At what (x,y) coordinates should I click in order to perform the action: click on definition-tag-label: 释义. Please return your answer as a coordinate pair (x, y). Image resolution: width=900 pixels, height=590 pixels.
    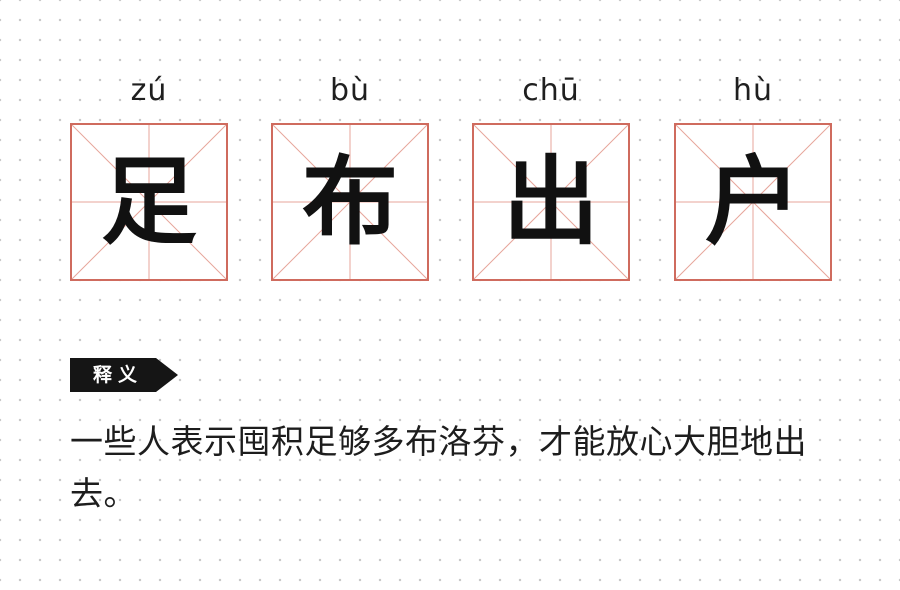
    Looking at the image, I should click on (117, 375).